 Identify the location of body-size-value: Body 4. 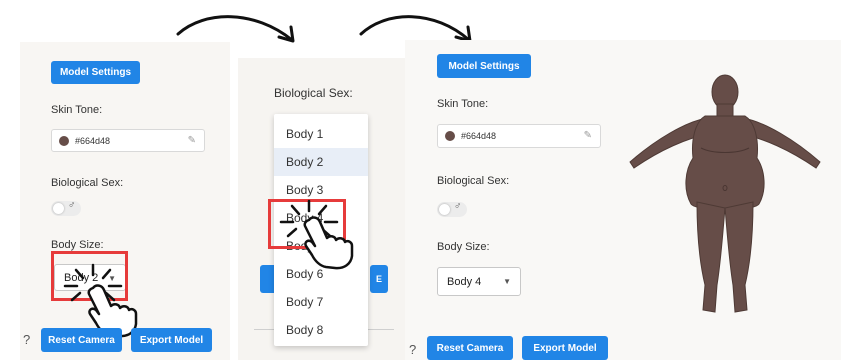
(464, 281).